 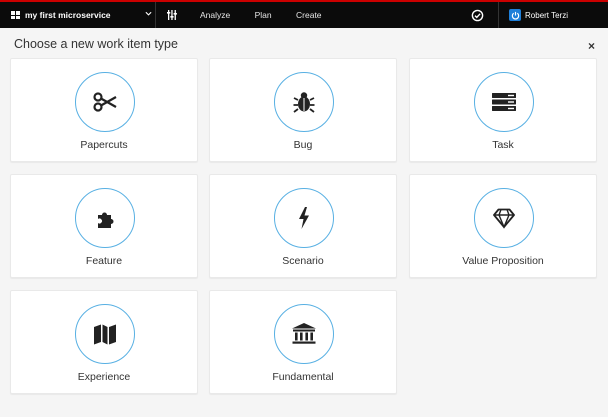 I want to click on work-item-type-feature: Feature, so click(x=104, y=226).